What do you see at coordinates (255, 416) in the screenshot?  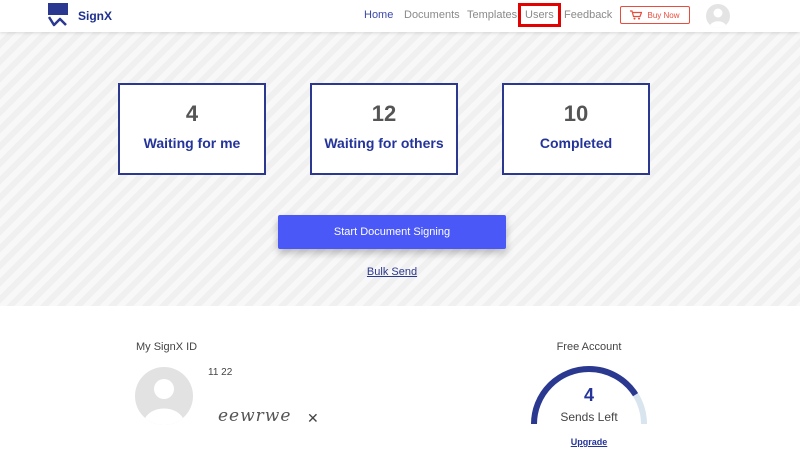 I see `signature-preview: eewrwe` at bounding box center [255, 416].